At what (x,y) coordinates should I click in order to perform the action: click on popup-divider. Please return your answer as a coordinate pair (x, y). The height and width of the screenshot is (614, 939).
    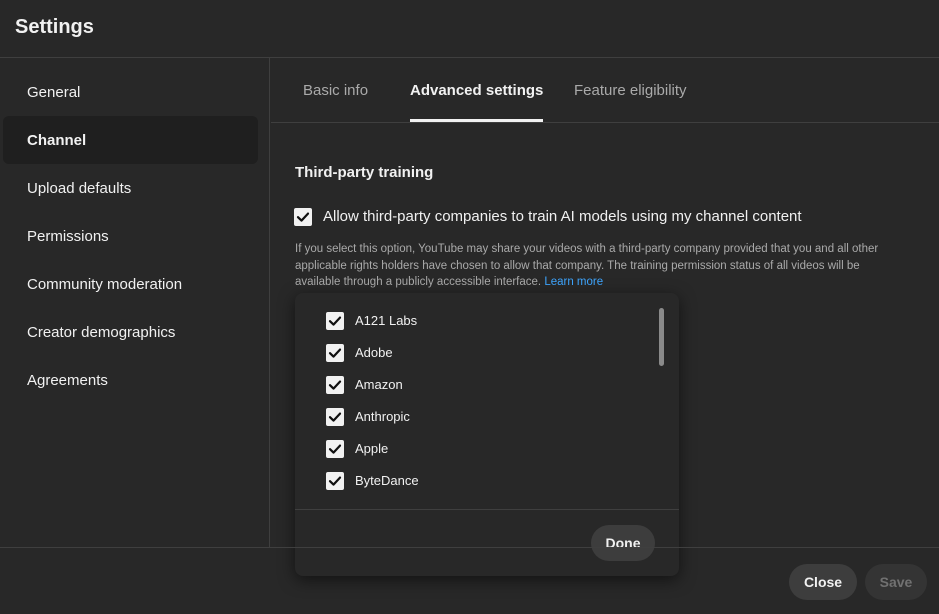
    Looking at the image, I should click on (487, 509).